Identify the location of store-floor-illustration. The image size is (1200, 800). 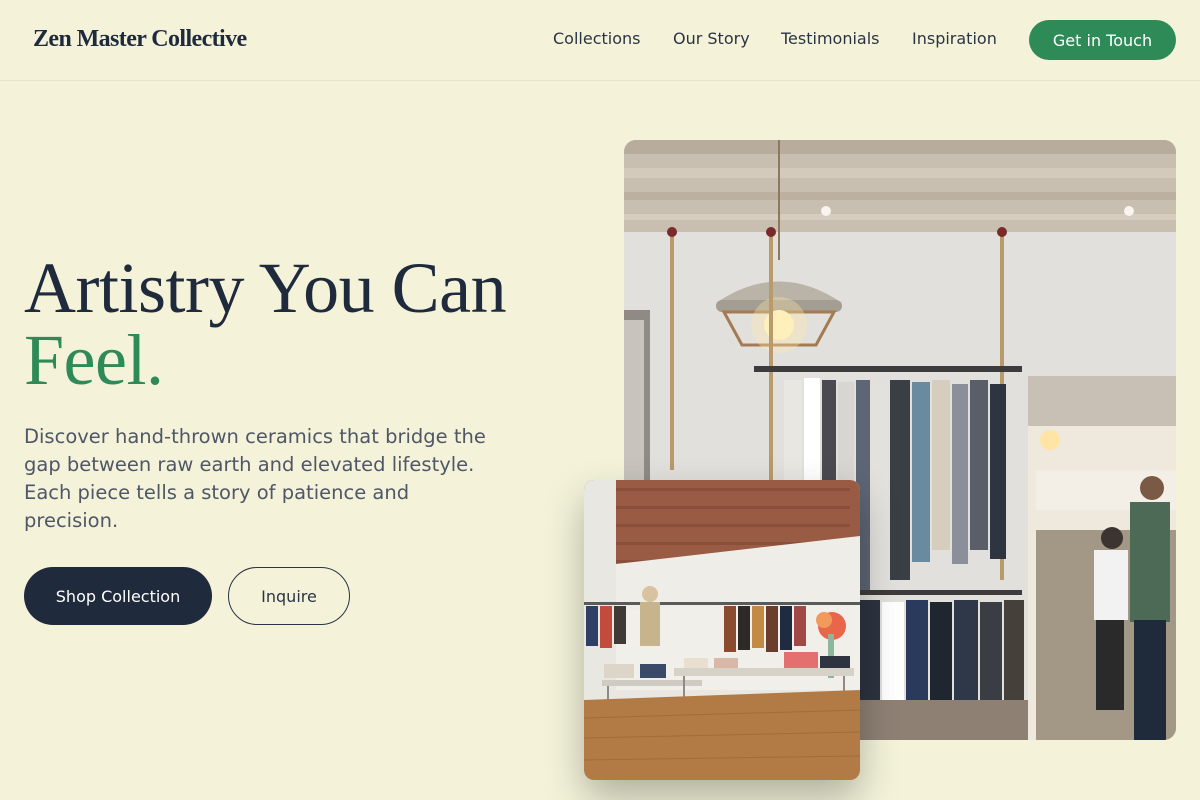
(722, 630).